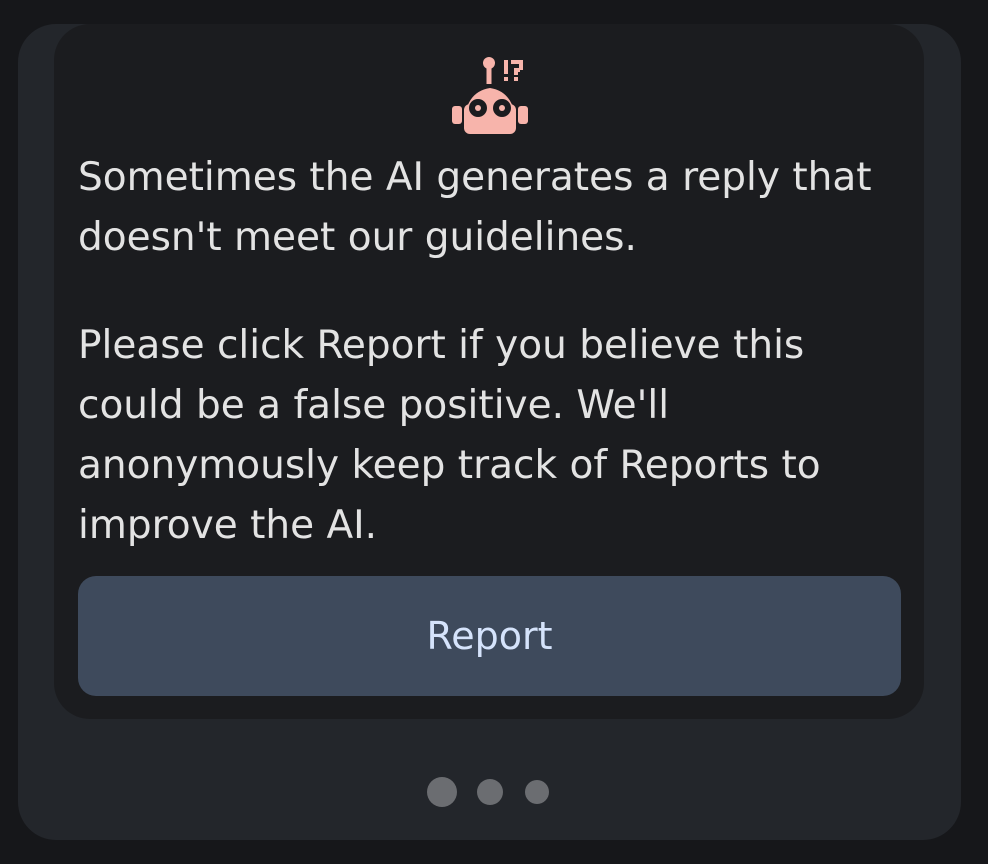  I want to click on robot-alert-icon, so click(490, 95).